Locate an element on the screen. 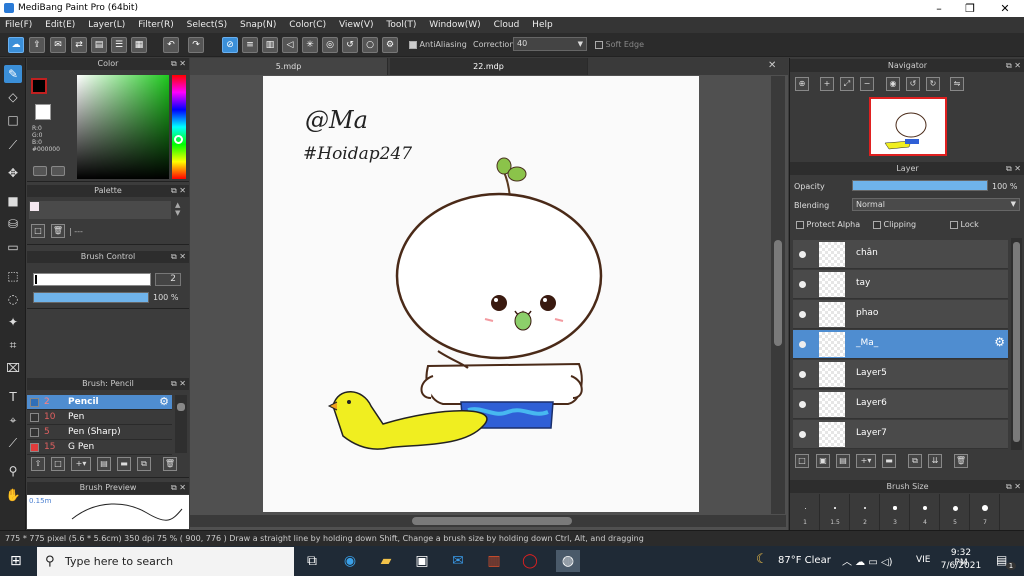  menu-snap: Snap(N) is located at coordinates (258, 25).